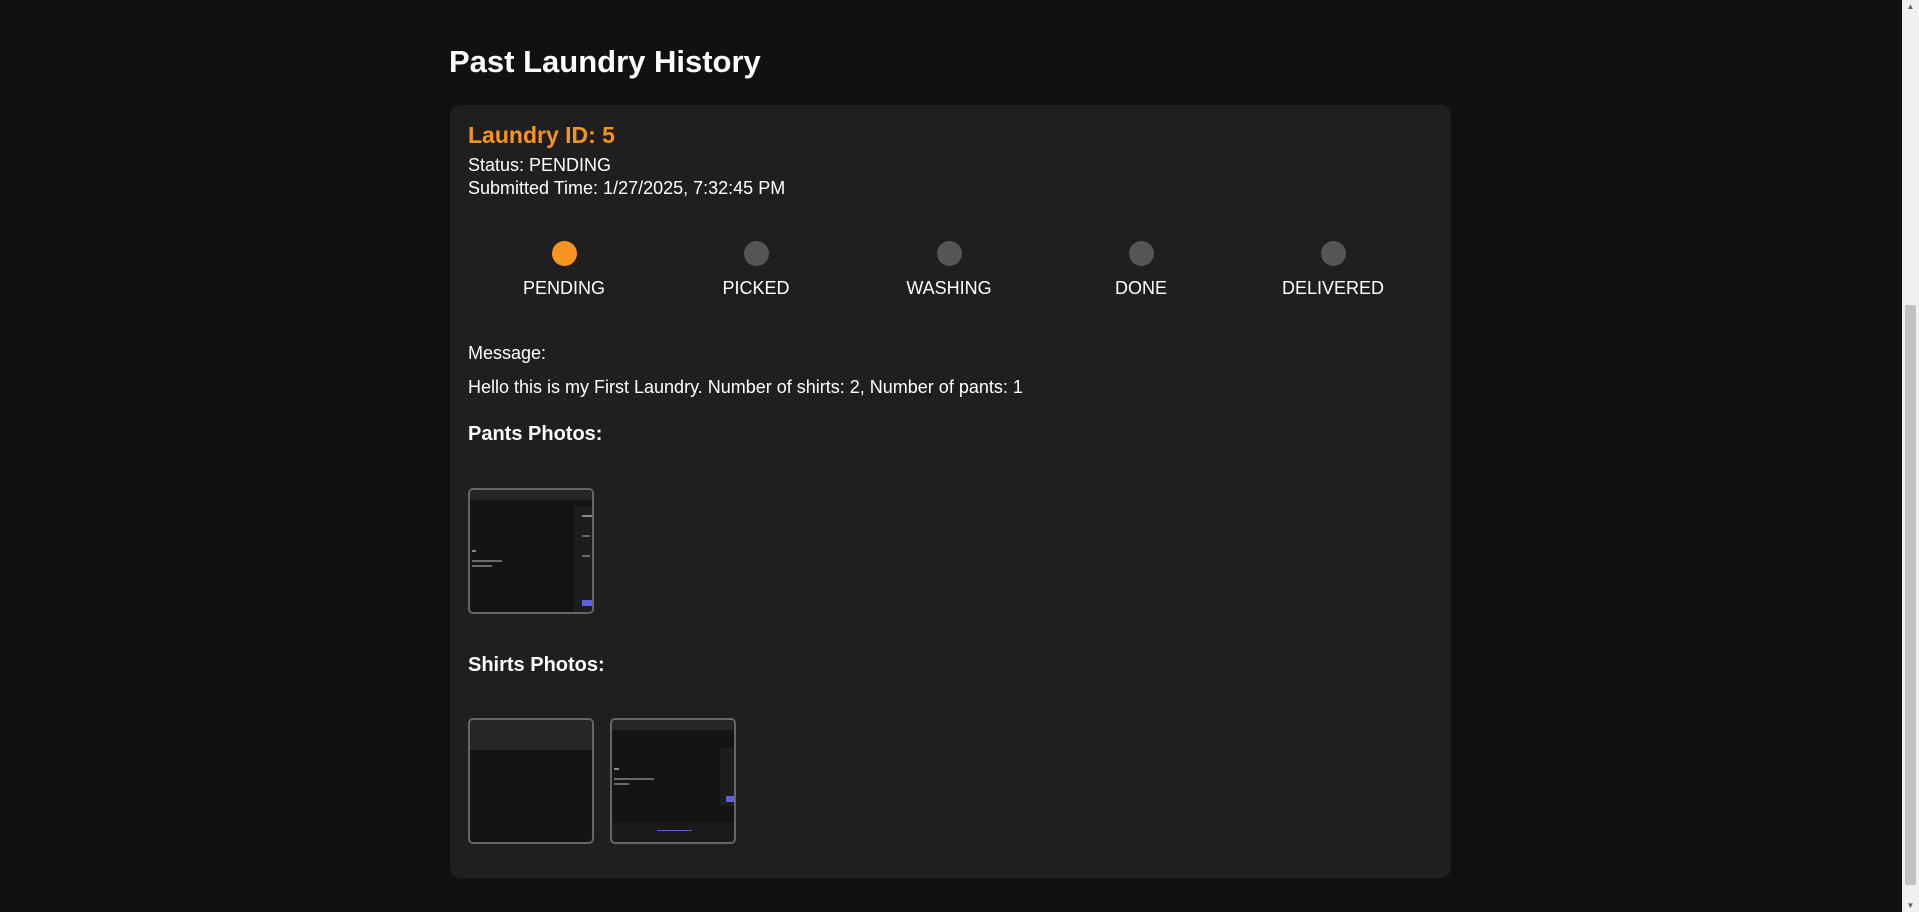  Describe the element at coordinates (1910, 905) in the screenshot. I see `scroll-down-icon: ▼` at that location.